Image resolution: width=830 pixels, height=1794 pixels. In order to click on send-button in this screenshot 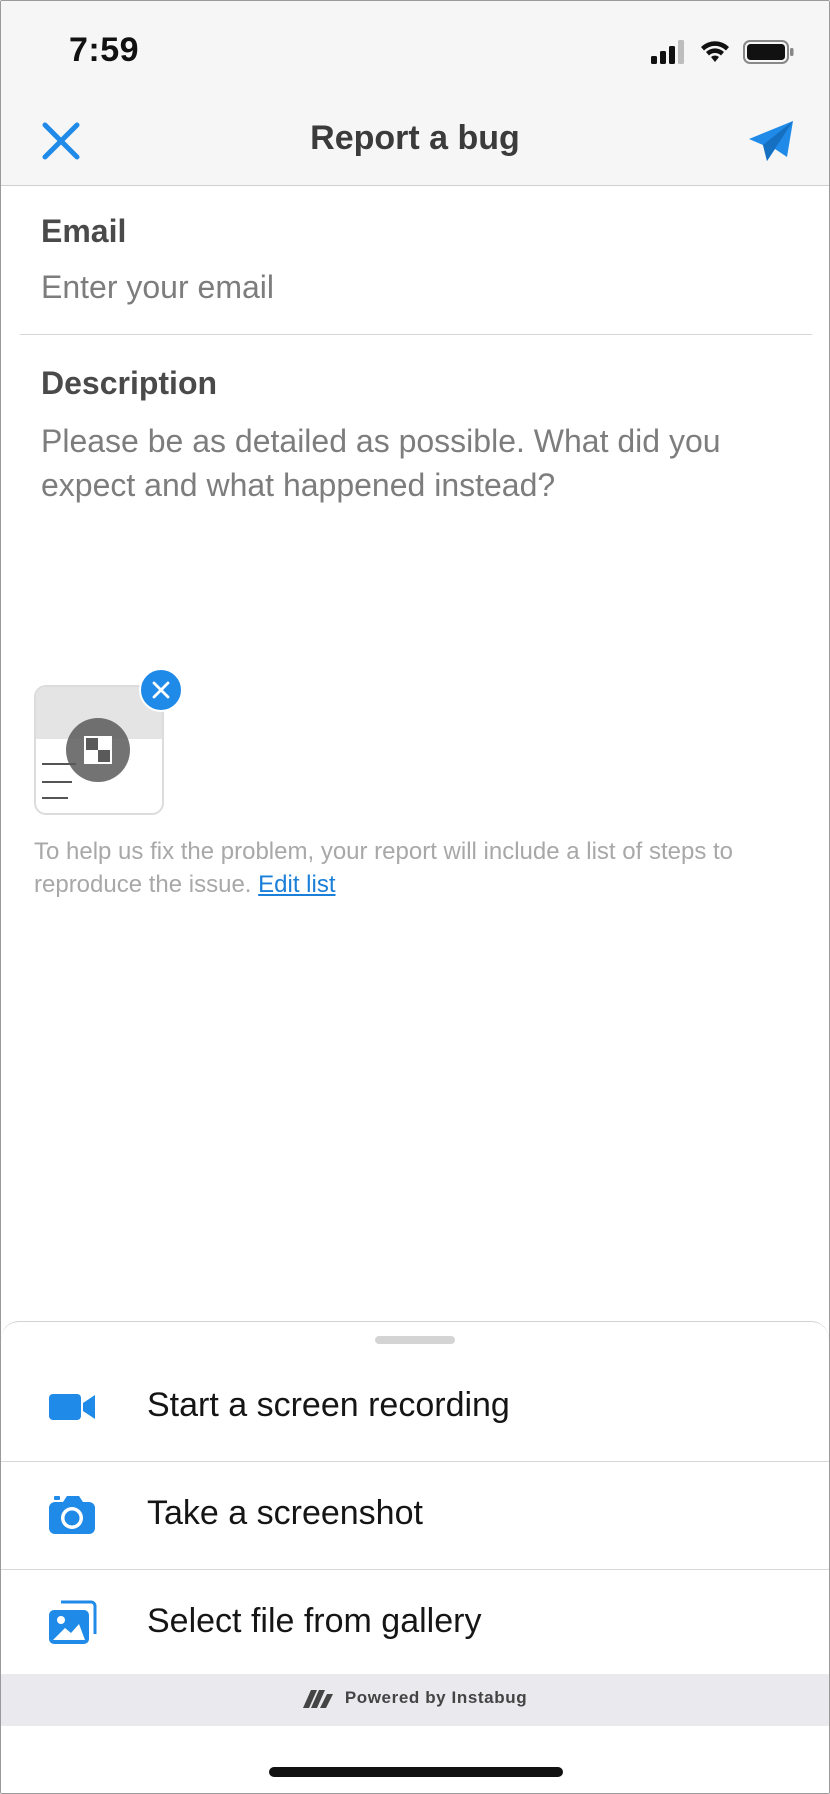, I will do `click(771, 141)`.